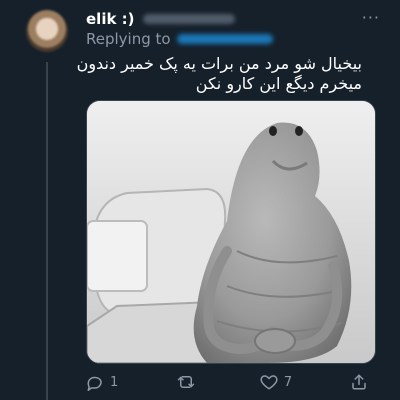  I want to click on like-count: 7, so click(288, 382).